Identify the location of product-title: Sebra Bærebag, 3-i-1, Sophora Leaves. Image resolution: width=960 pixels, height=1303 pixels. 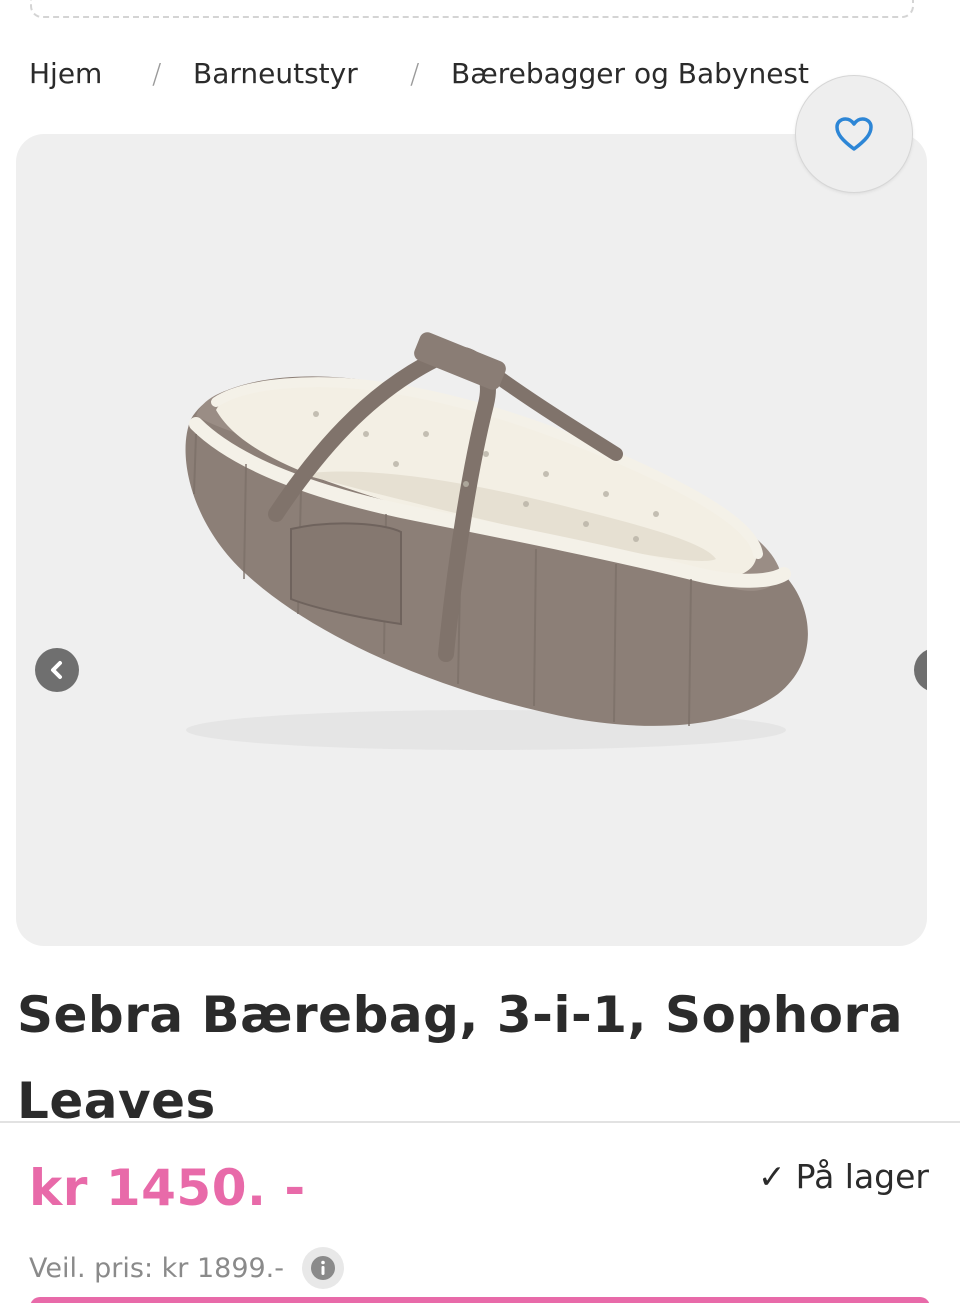
(460, 1058).